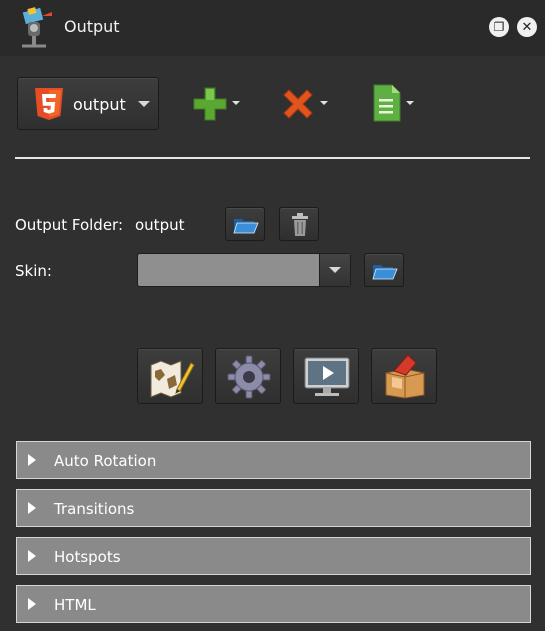 This screenshot has width=545, height=631. What do you see at coordinates (272, 158) in the screenshot?
I see `toolbar-divider` at bounding box center [272, 158].